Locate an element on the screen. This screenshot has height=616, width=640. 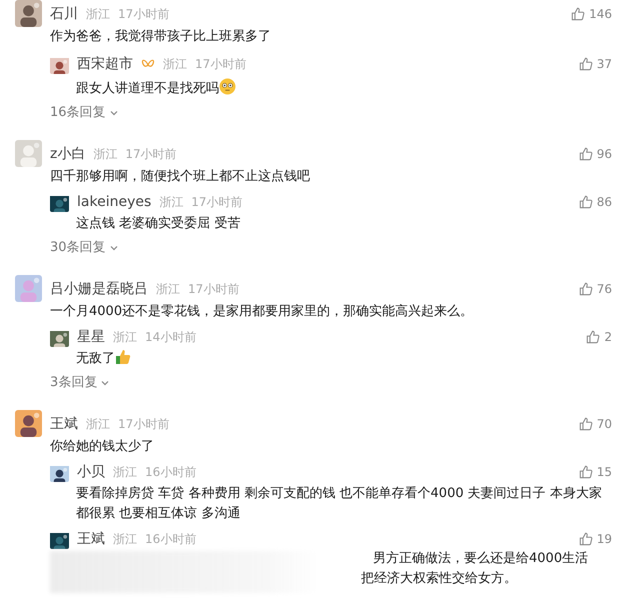
comment-text: 你给她的钱太少了 is located at coordinates (102, 447).